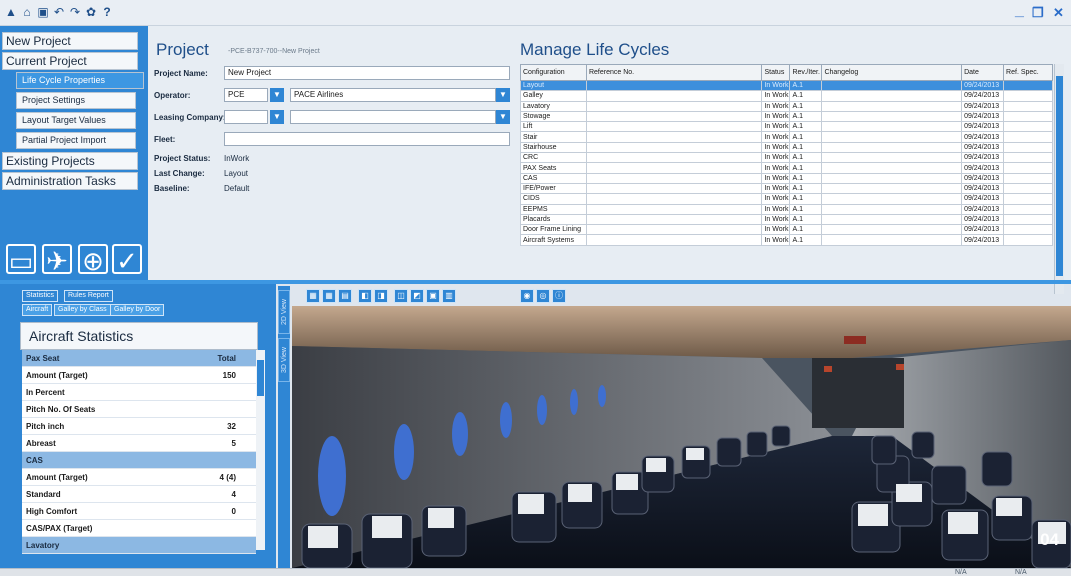 This screenshot has height=576, width=1071. Describe the element at coordinates (139, 358) in the screenshot. I see `stats-section-row: Pax Seat Total` at that location.